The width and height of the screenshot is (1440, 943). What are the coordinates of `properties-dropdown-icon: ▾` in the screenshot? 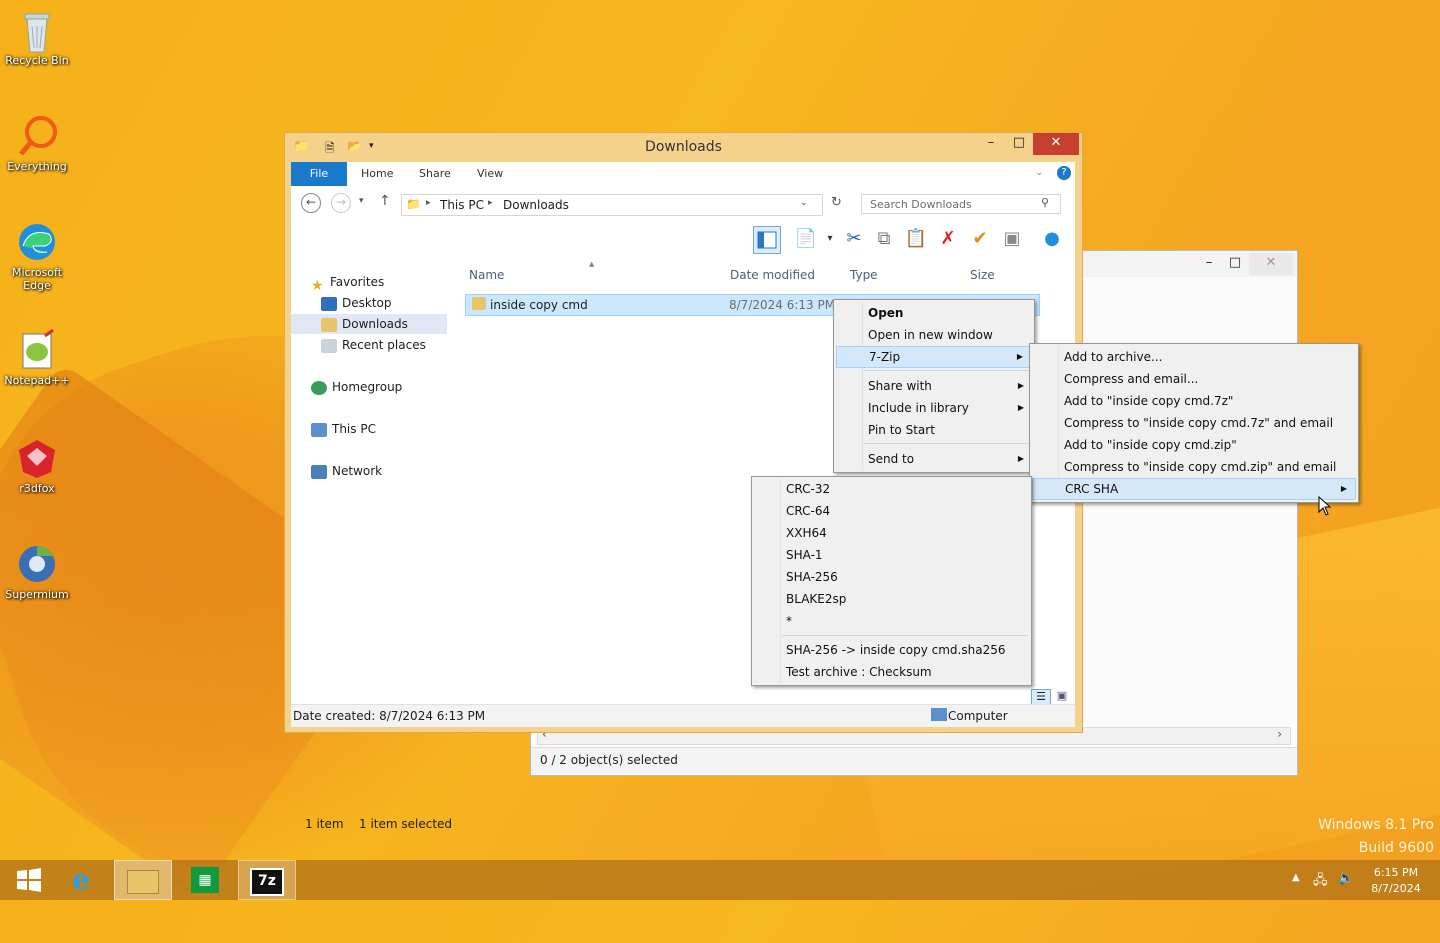 It's located at (830, 239).